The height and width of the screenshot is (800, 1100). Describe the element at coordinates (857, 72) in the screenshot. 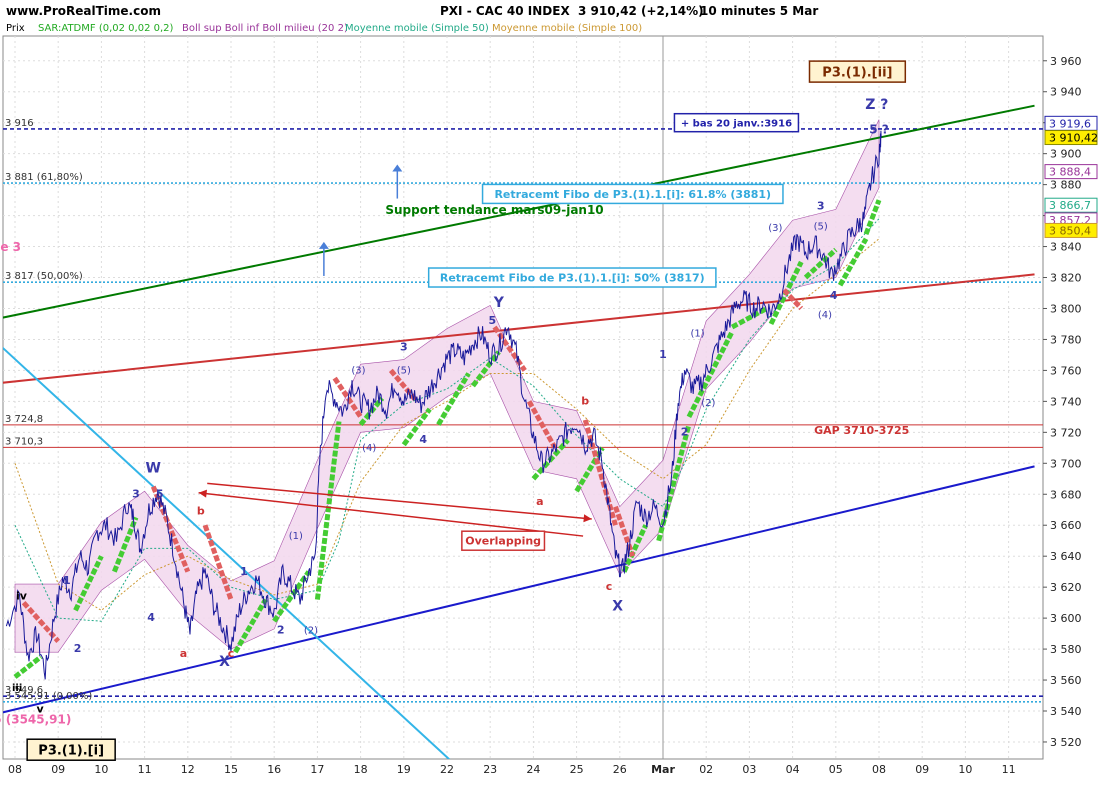

I see `p3-ii-box-text: P3.(1).[ii]` at that location.